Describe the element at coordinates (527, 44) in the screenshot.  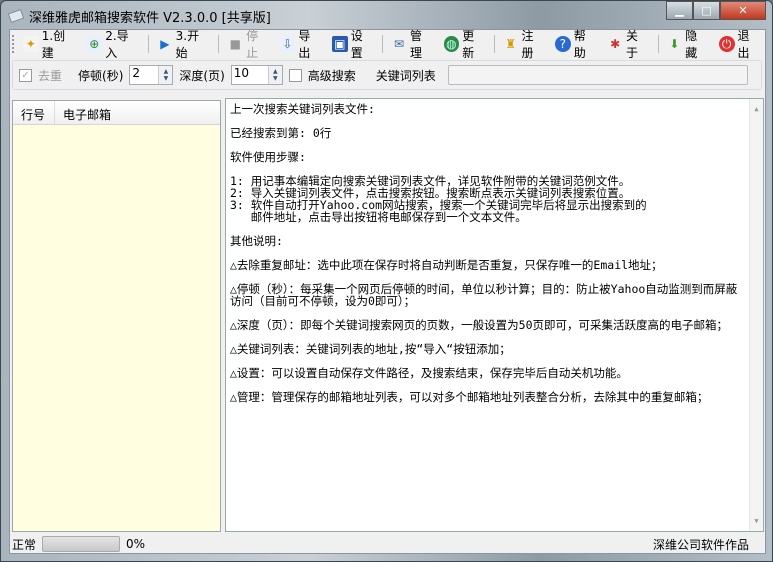
I see `toolbar-button-label: 注册` at that location.